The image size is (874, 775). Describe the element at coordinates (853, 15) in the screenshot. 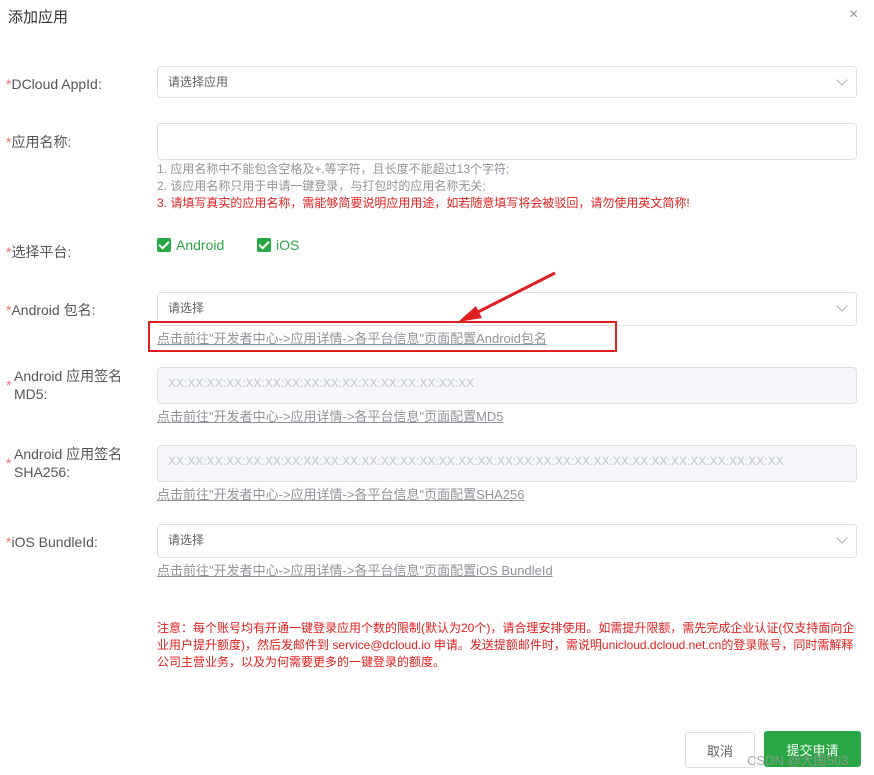

I see `close-icon: ×` at that location.